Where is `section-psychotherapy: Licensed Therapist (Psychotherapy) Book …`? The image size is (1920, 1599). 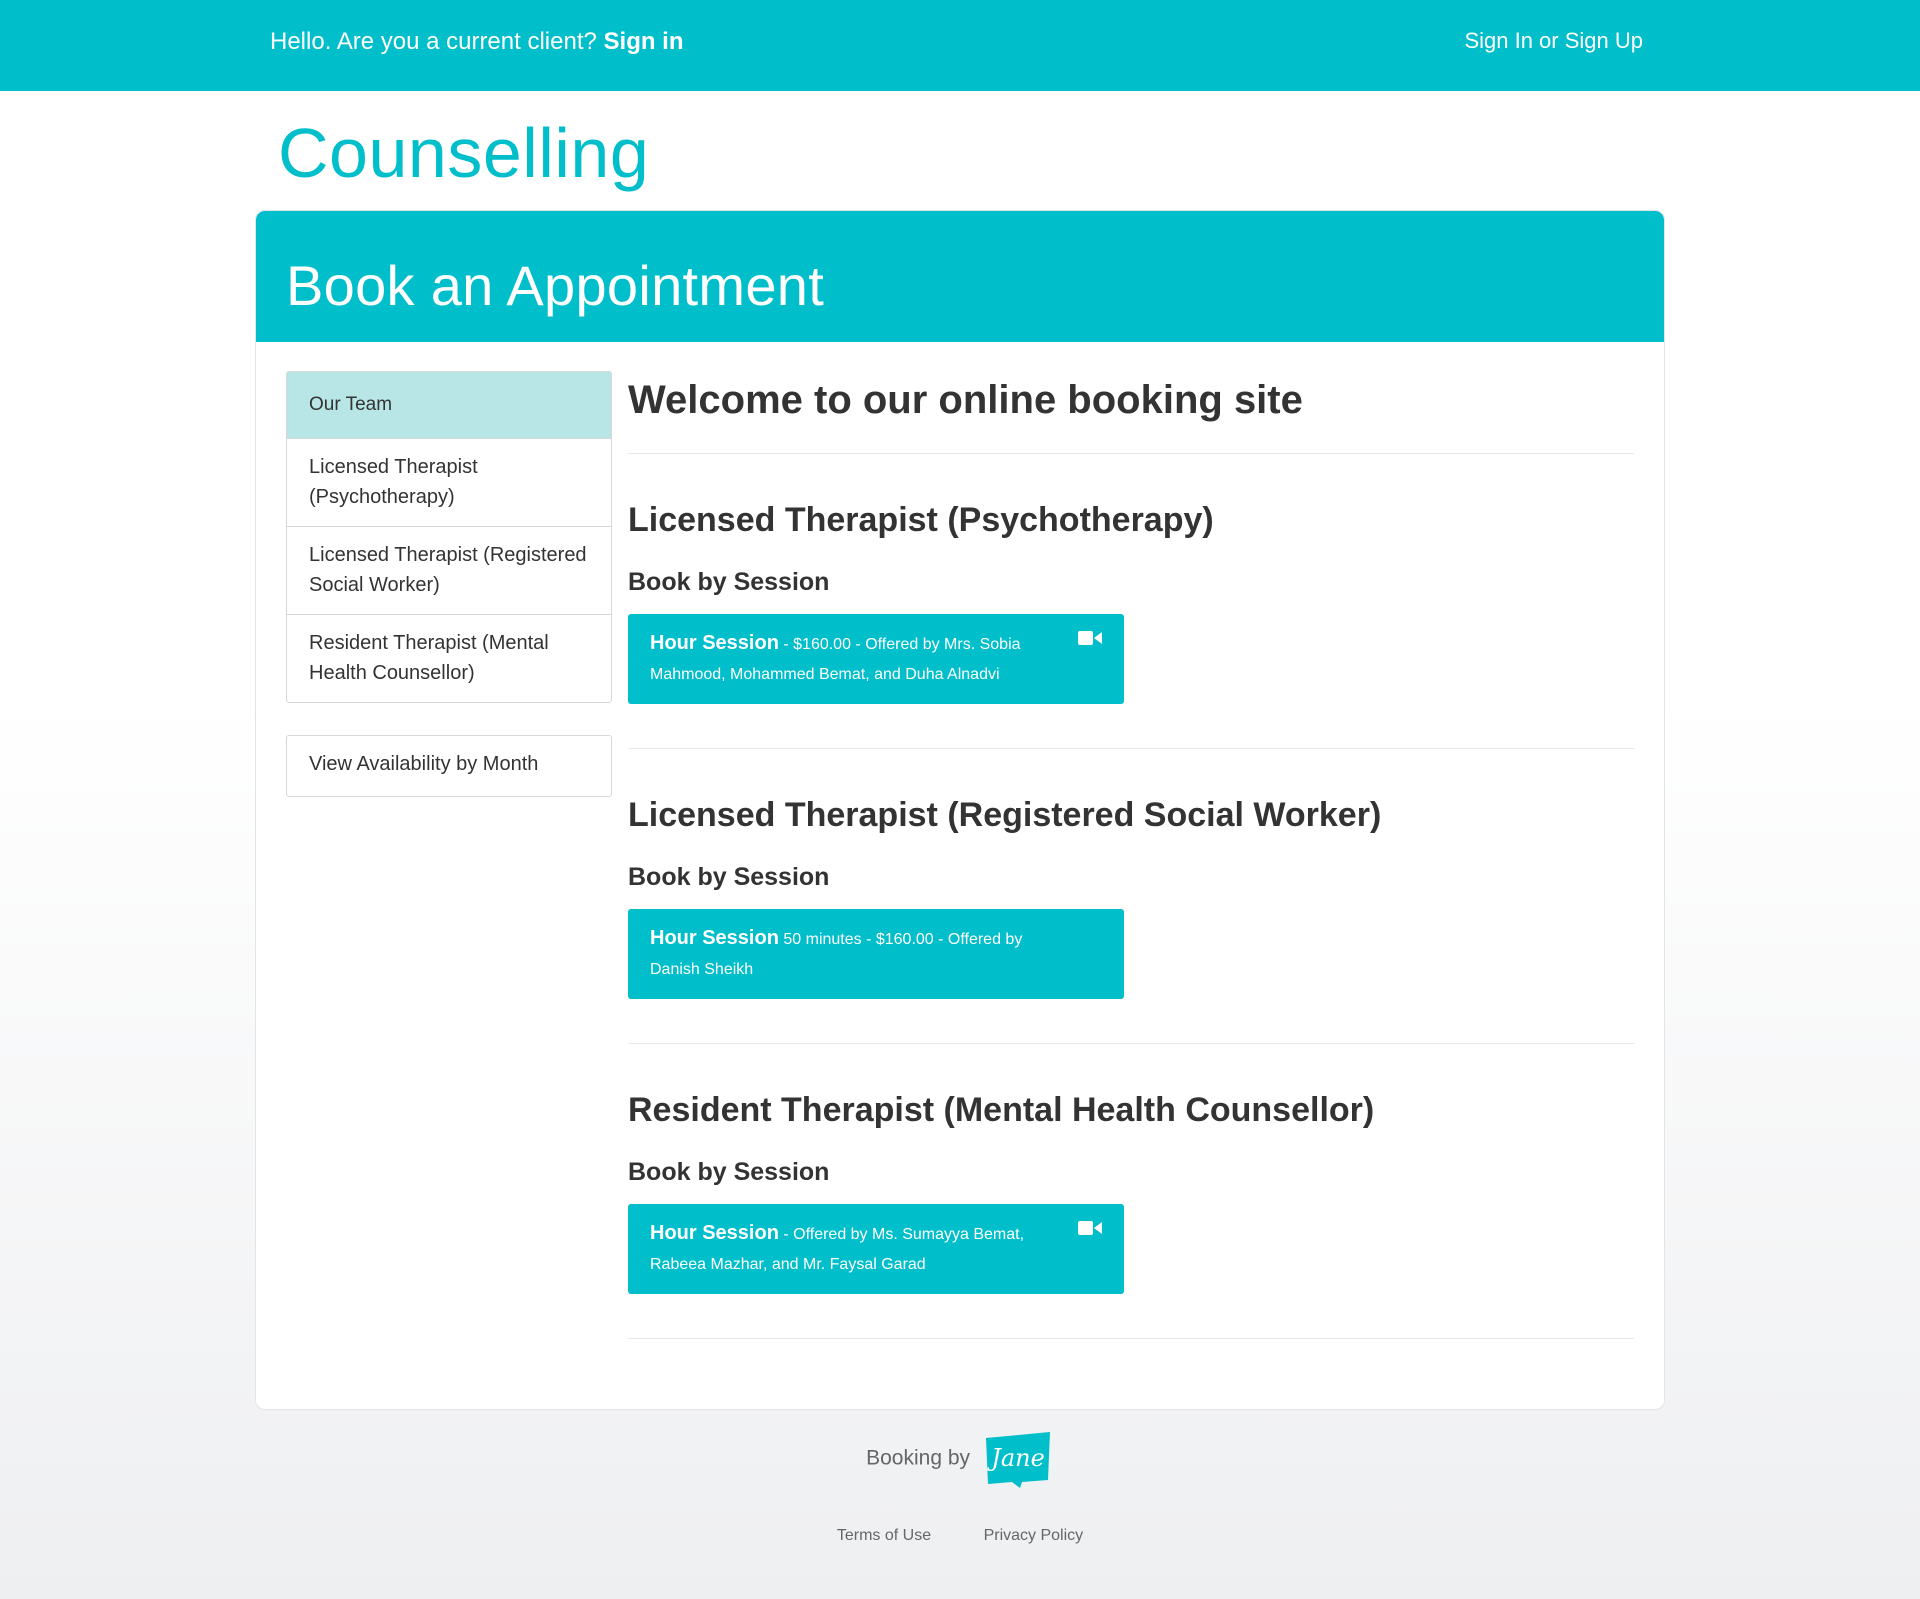
section-psychotherapy: Licensed Therapist (Psychotherapy) Book … is located at coordinates (1131, 601).